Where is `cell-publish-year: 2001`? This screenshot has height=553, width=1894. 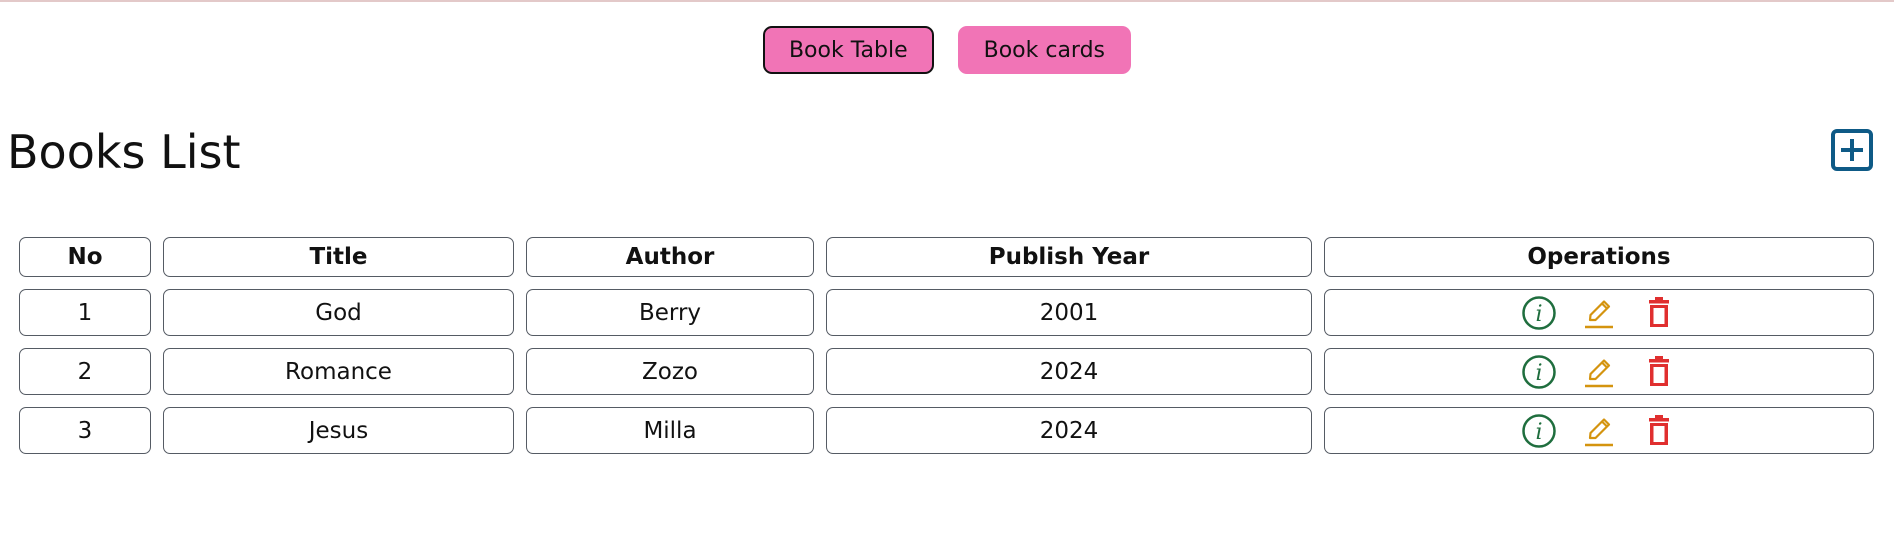
cell-publish-year: 2001 is located at coordinates (1069, 312).